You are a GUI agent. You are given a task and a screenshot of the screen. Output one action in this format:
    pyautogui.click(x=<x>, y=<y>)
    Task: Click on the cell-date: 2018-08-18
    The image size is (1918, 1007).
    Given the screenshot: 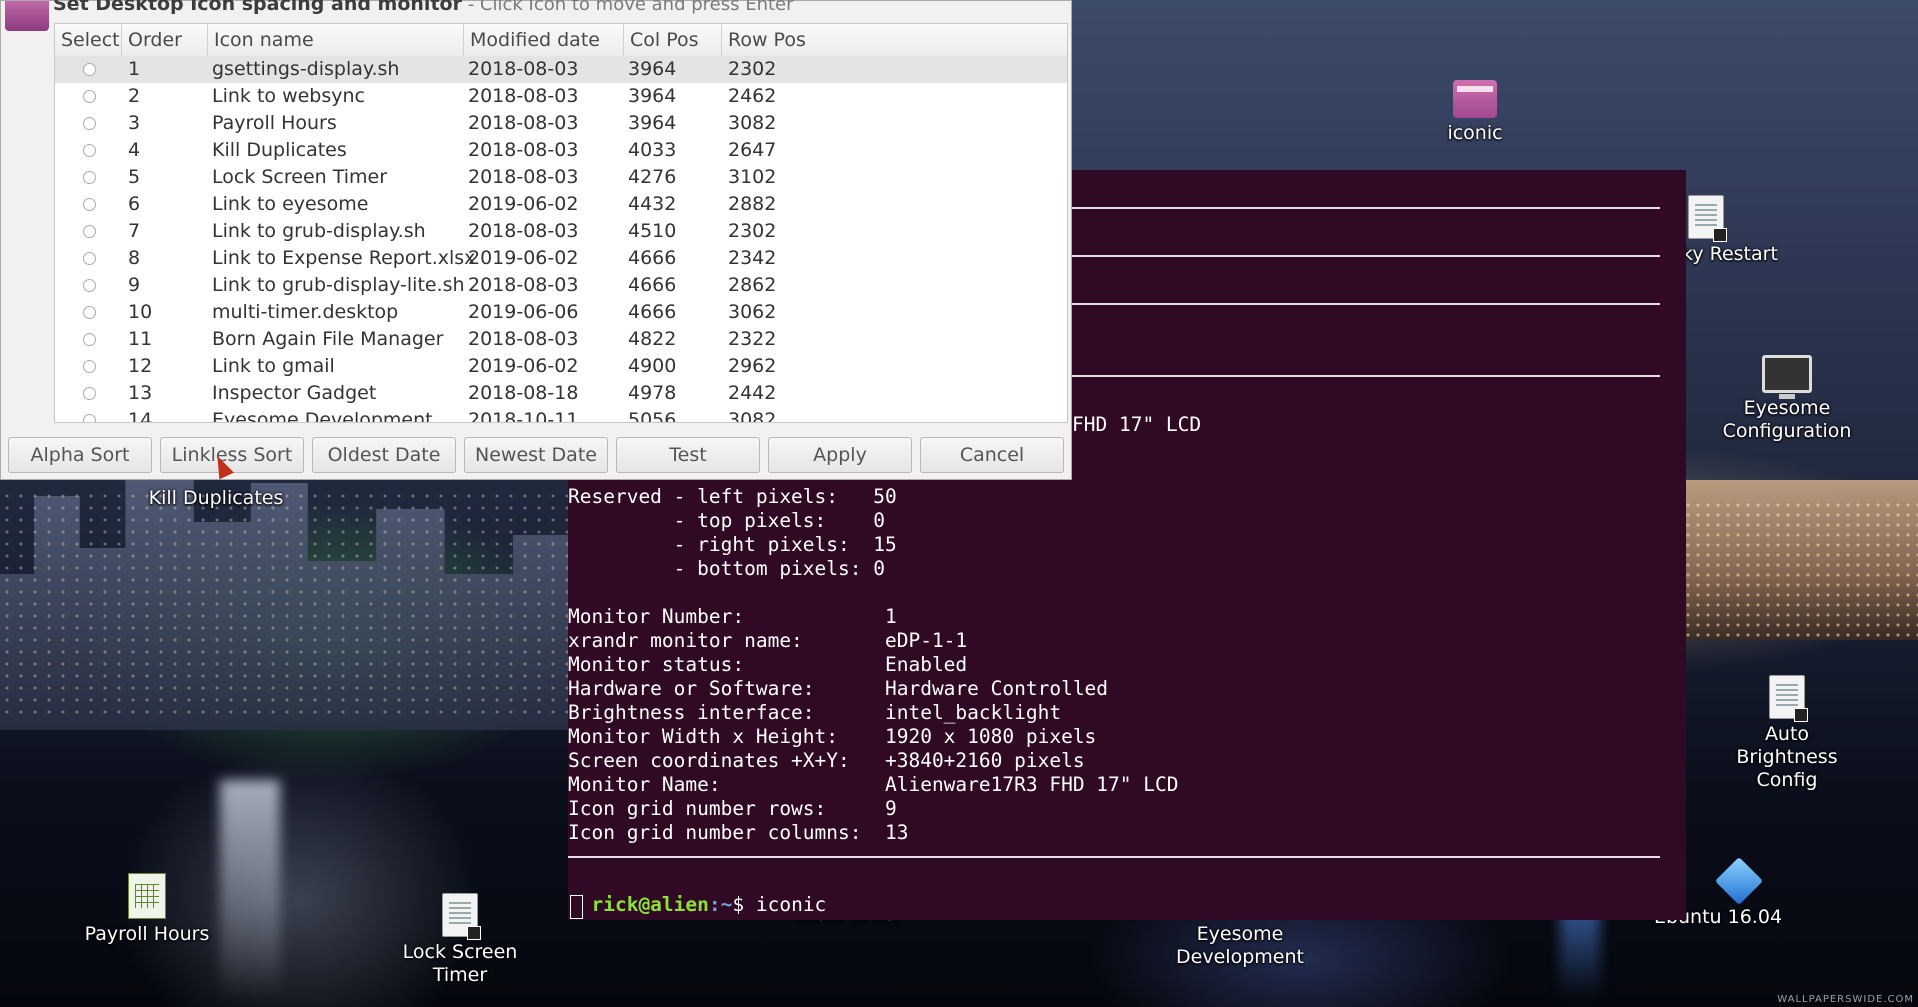 What is the action you would take?
    pyautogui.click(x=523, y=393)
    